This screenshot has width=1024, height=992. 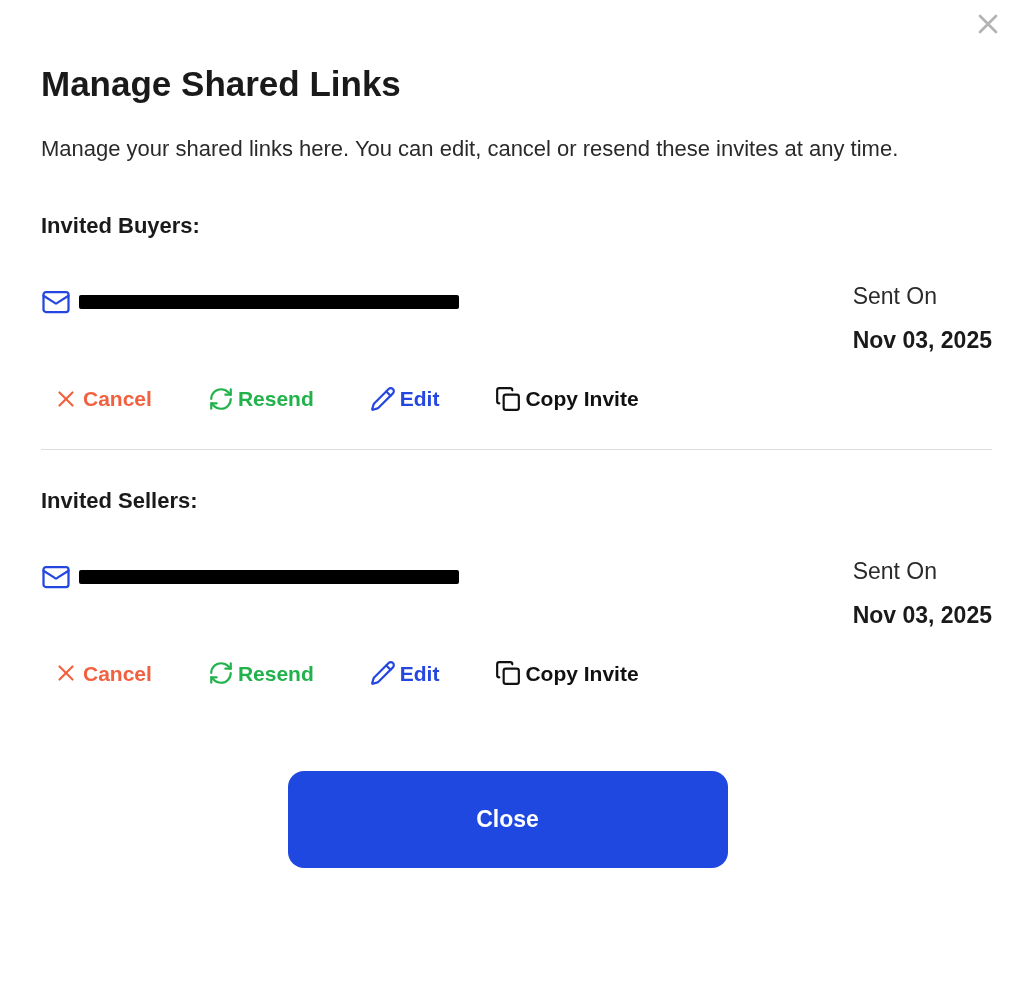 What do you see at coordinates (121, 226) in the screenshot?
I see `section-heading: Invited Buyers:` at bounding box center [121, 226].